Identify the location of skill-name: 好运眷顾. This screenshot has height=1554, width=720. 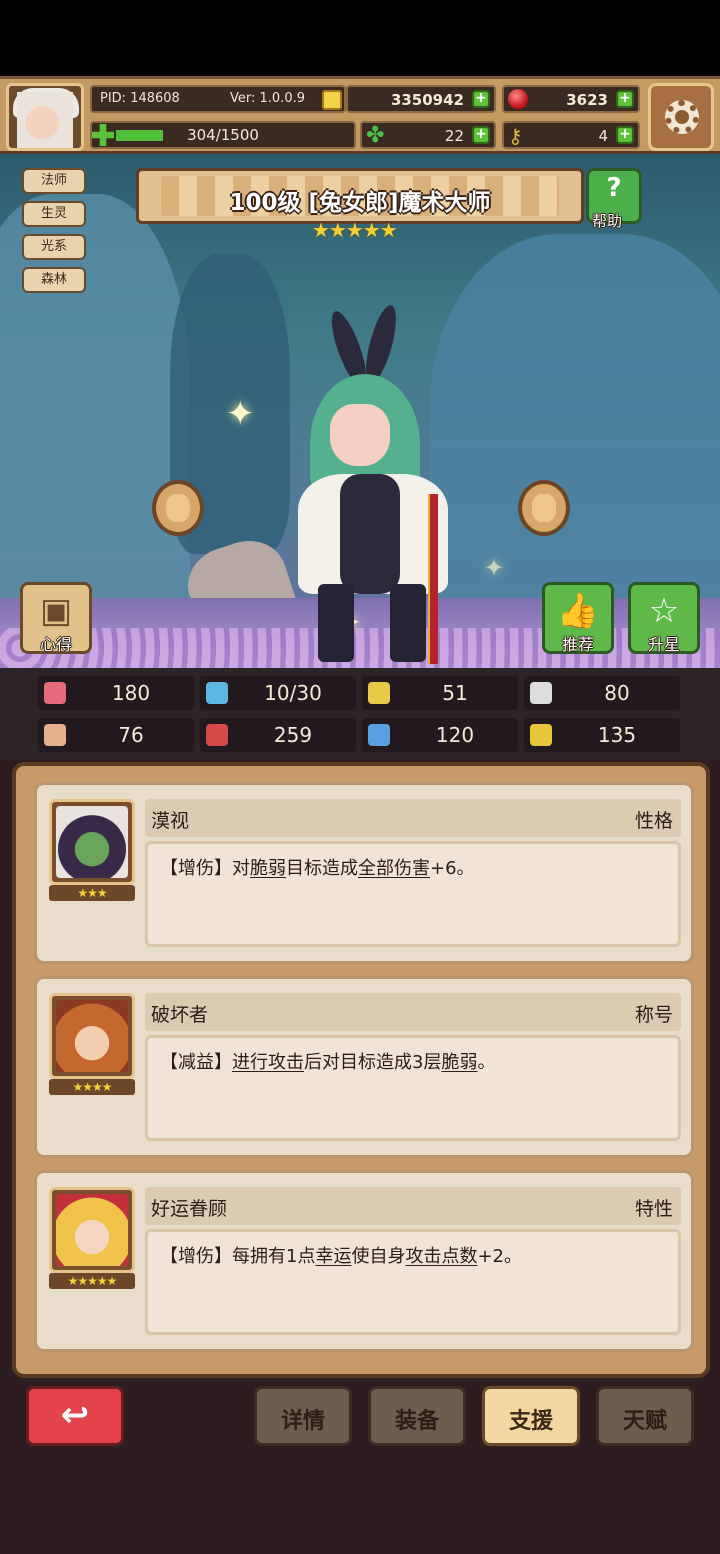
(189, 1209).